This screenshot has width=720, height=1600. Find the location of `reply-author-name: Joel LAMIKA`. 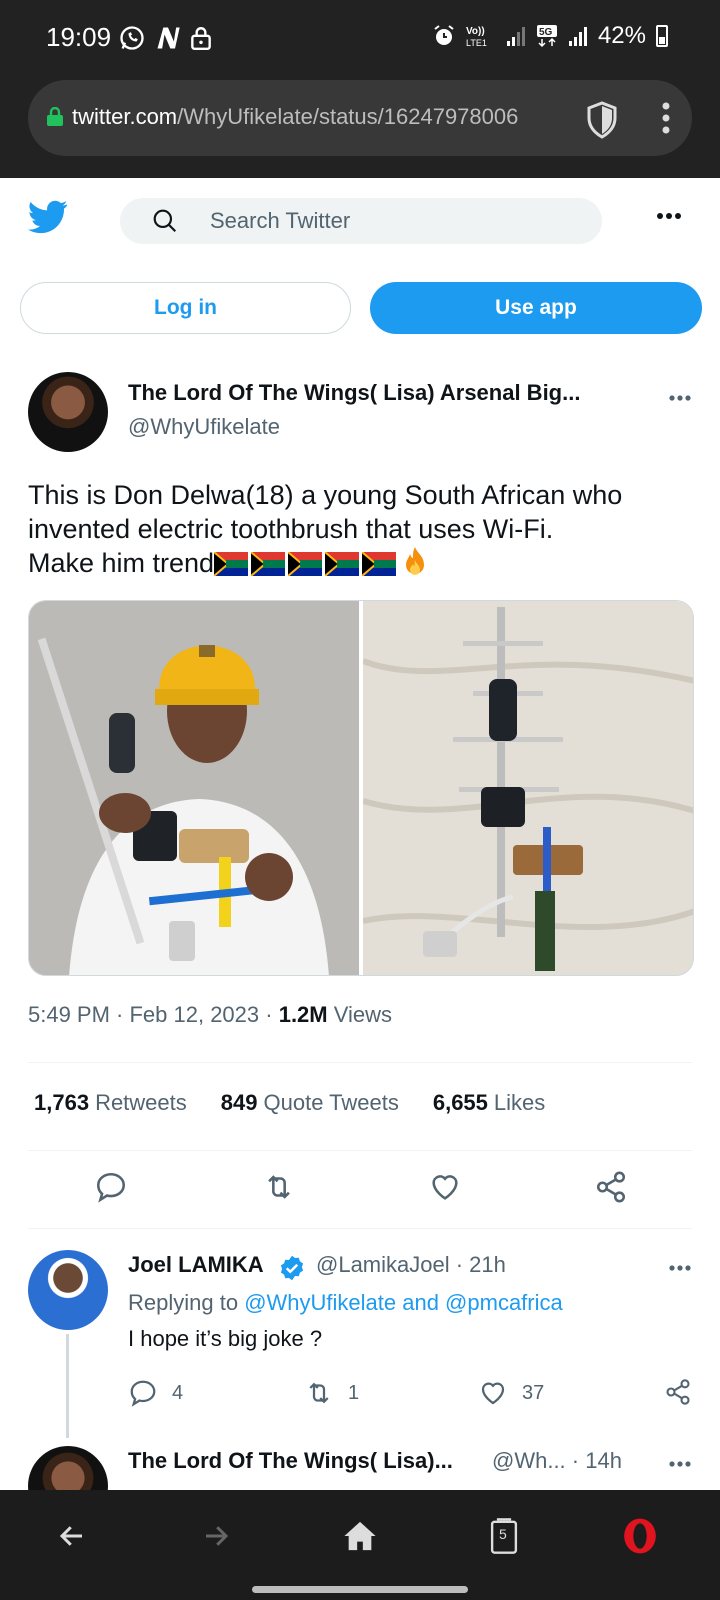

reply-author-name: Joel LAMIKA is located at coordinates (196, 1265).